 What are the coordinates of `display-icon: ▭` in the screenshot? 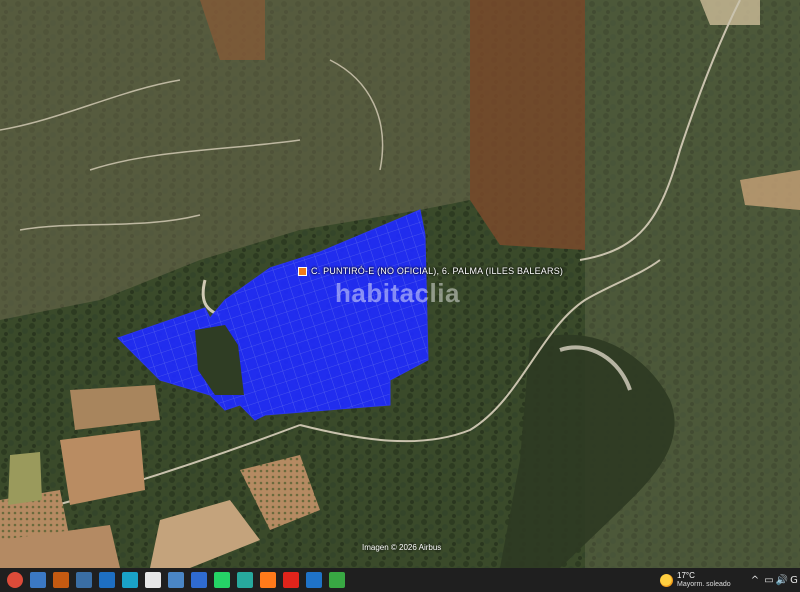 It's located at (769, 580).